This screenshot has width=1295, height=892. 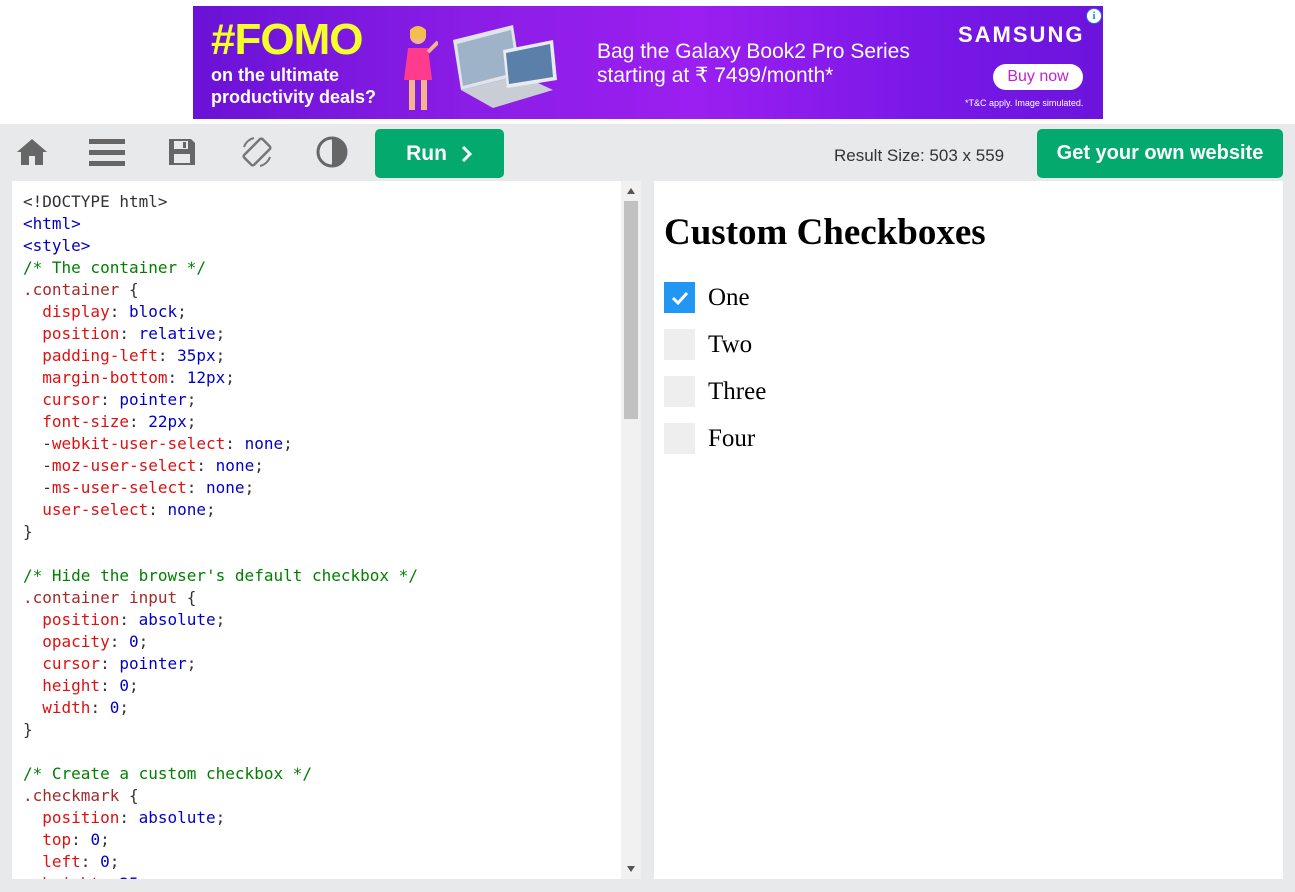 What do you see at coordinates (107, 152) in the screenshot?
I see `menu-icon` at bounding box center [107, 152].